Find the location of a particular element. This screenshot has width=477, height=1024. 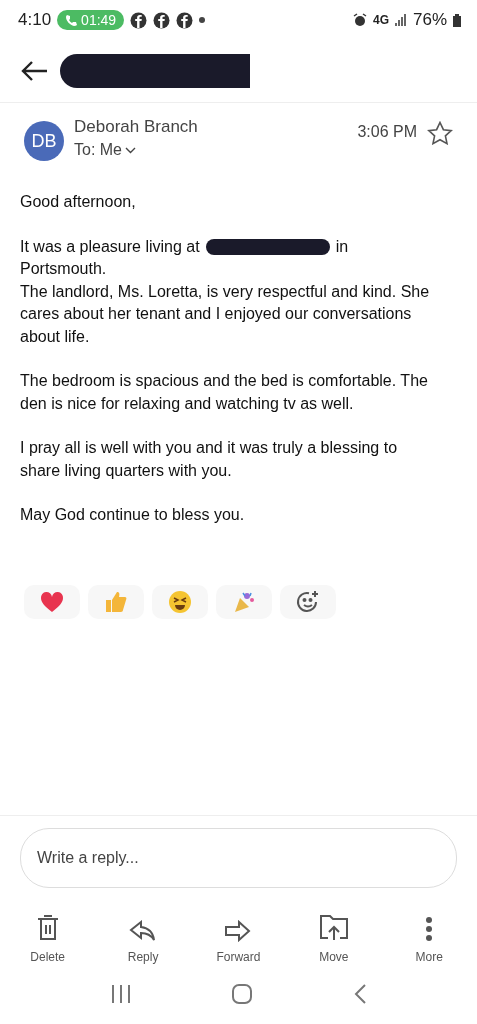

body-text: It was a pleasure living at is located at coordinates (110, 246).